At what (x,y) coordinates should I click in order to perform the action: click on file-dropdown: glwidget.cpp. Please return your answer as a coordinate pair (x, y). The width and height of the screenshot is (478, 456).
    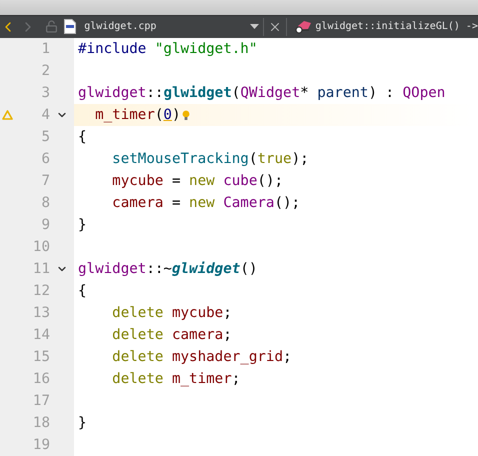
    Looking at the image, I should click on (159, 27).